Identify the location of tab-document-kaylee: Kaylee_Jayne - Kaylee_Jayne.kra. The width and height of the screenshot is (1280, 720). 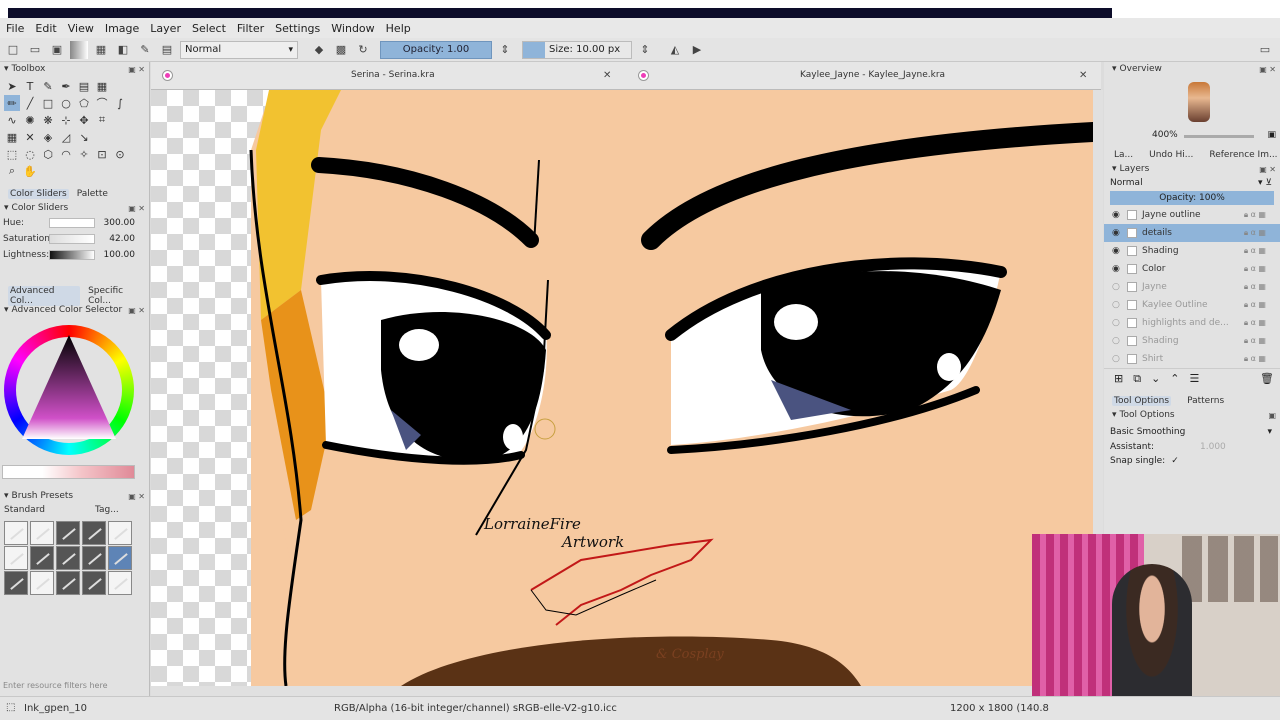
(872, 75).